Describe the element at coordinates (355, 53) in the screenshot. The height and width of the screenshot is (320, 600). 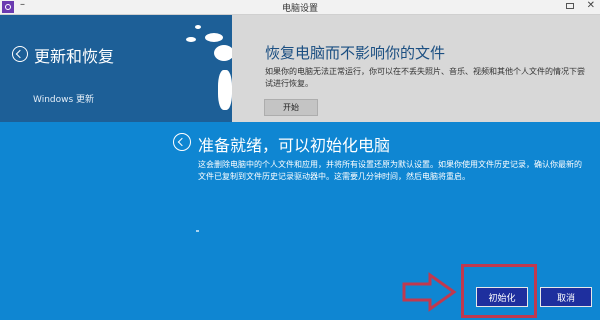
I see `recovery-option-title: 恢复电脑而不影响你的文件` at that location.